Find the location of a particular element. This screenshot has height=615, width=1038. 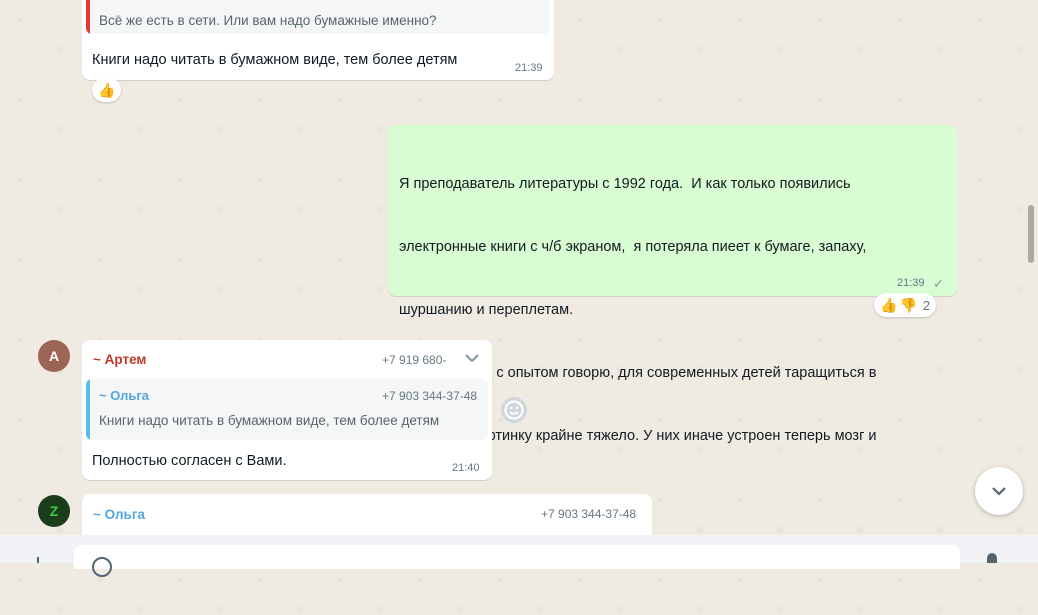

thumbs-down-icon: 👎 is located at coordinates (908, 304).